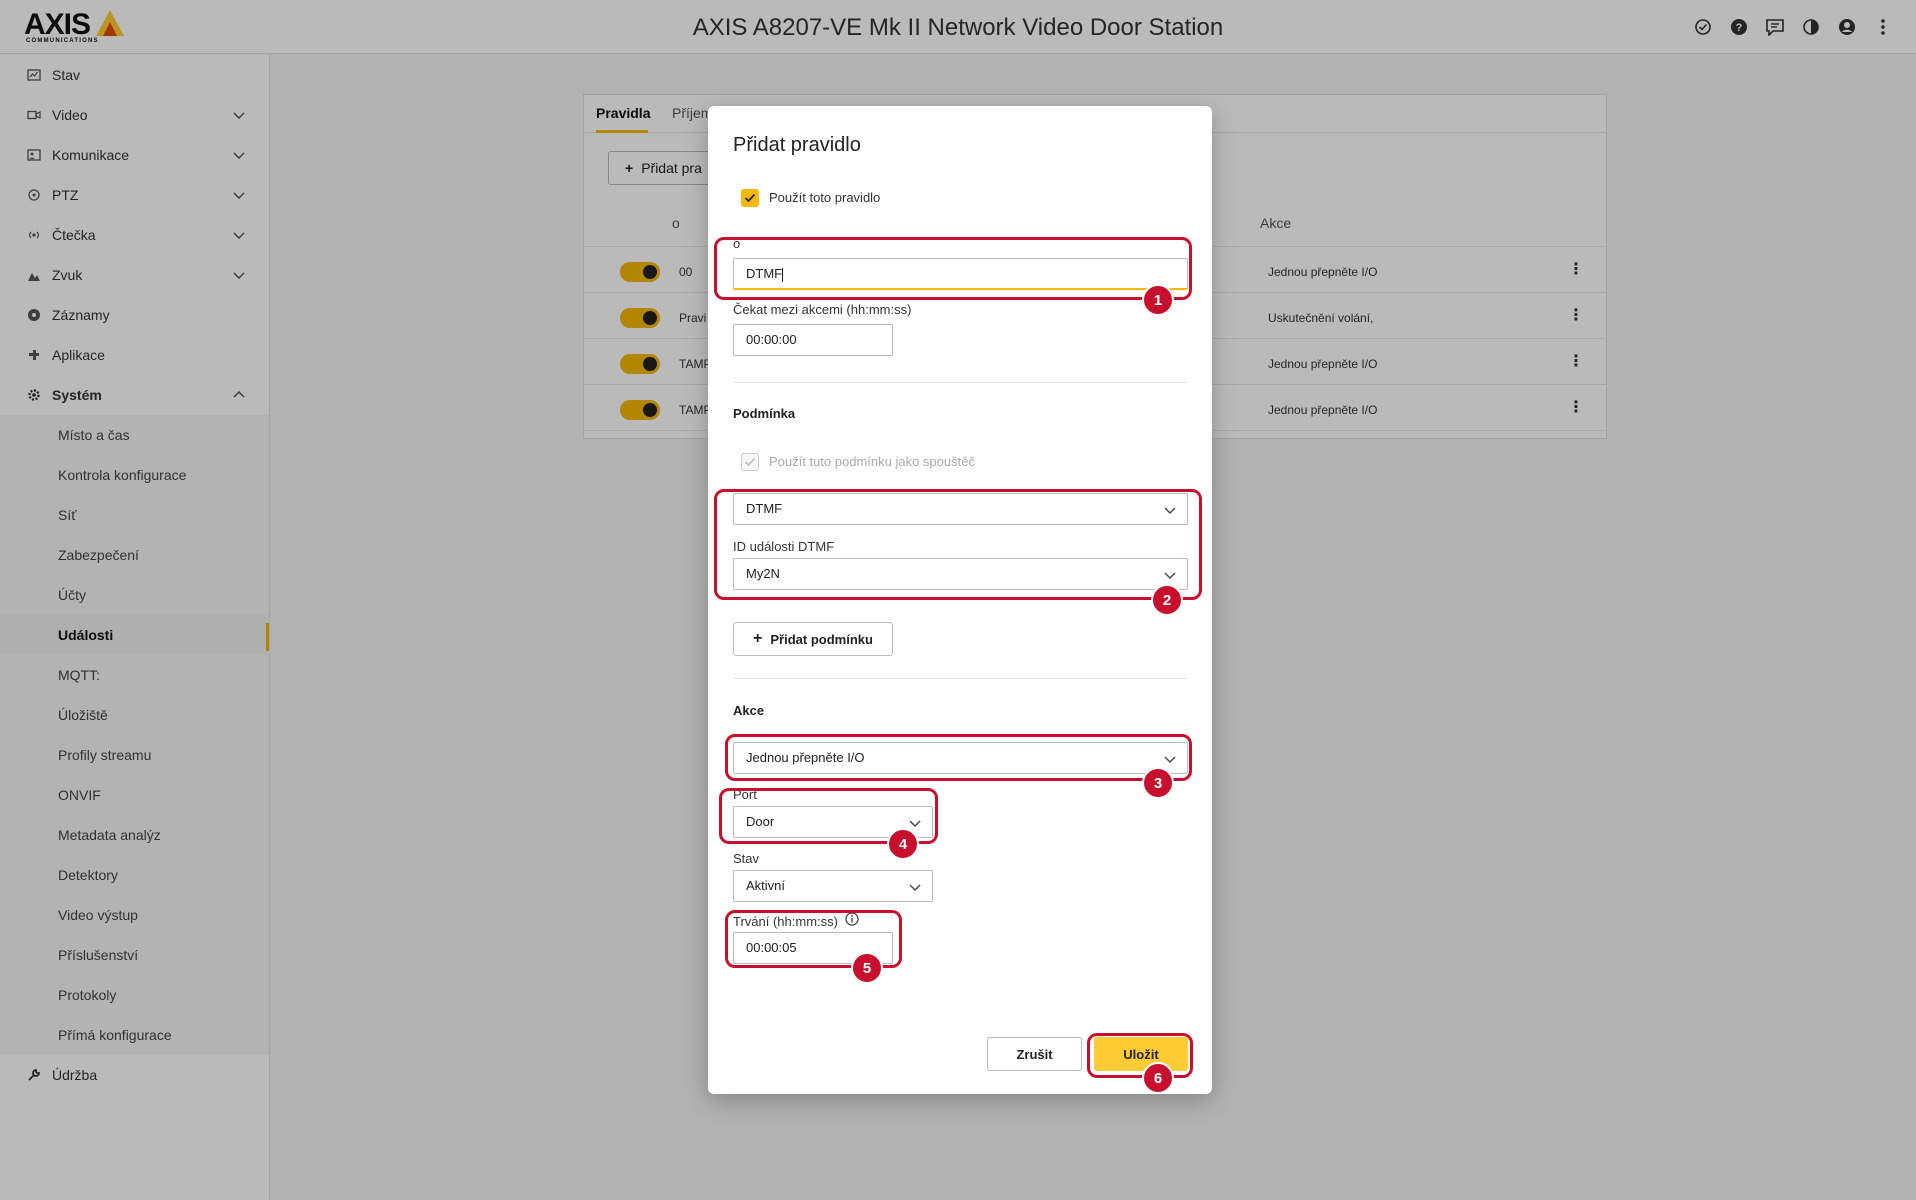 The width and height of the screenshot is (1916, 1200). I want to click on annotation-badge-3: 3, so click(1158, 783).